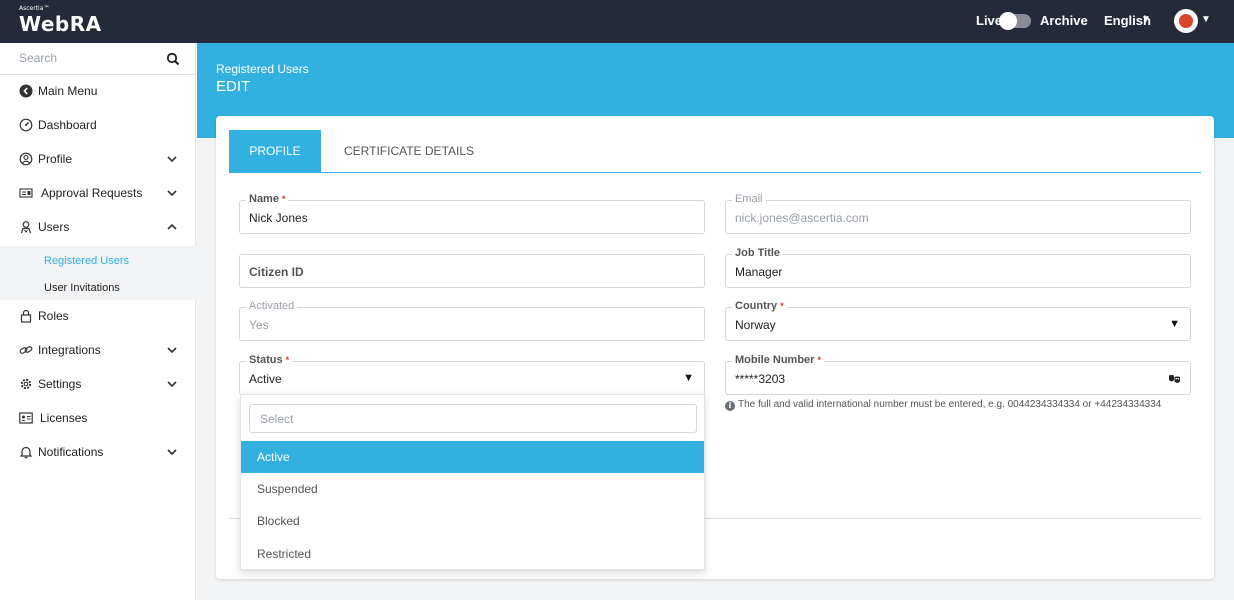 Image resolution: width=1234 pixels, height=600 pixels. What do you see at coordinates (472, 320) in the screenshot?
I see `activated-field: Activated Yes` at bounding box center [472, 320].